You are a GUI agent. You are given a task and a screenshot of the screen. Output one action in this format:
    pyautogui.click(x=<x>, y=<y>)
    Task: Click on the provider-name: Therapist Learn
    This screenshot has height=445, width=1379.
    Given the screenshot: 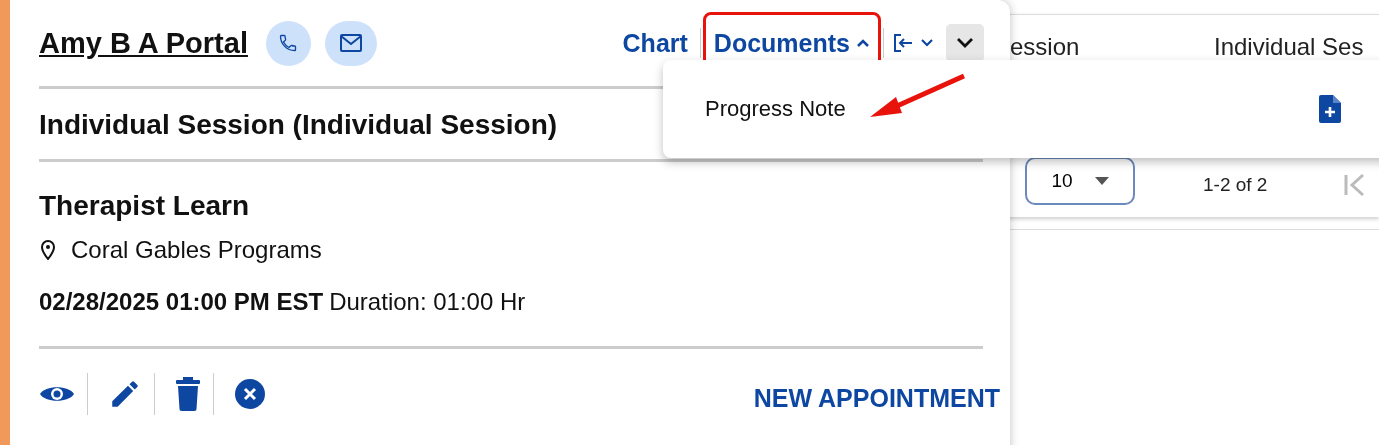 What is the action you would take?
    pyautogui.click(x=145, y=206)
    